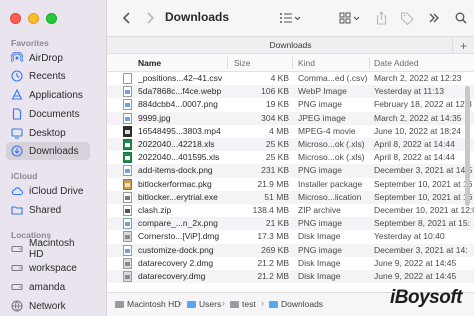  I want to click on network-icon, so click(17, 306).